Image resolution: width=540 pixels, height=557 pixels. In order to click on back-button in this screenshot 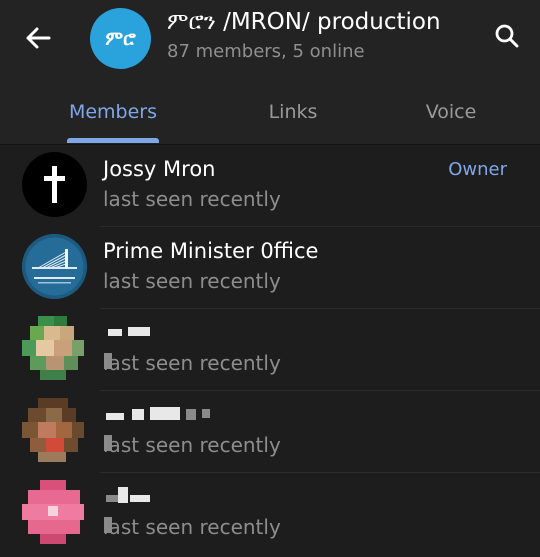, I will do `click(38, 38)`.